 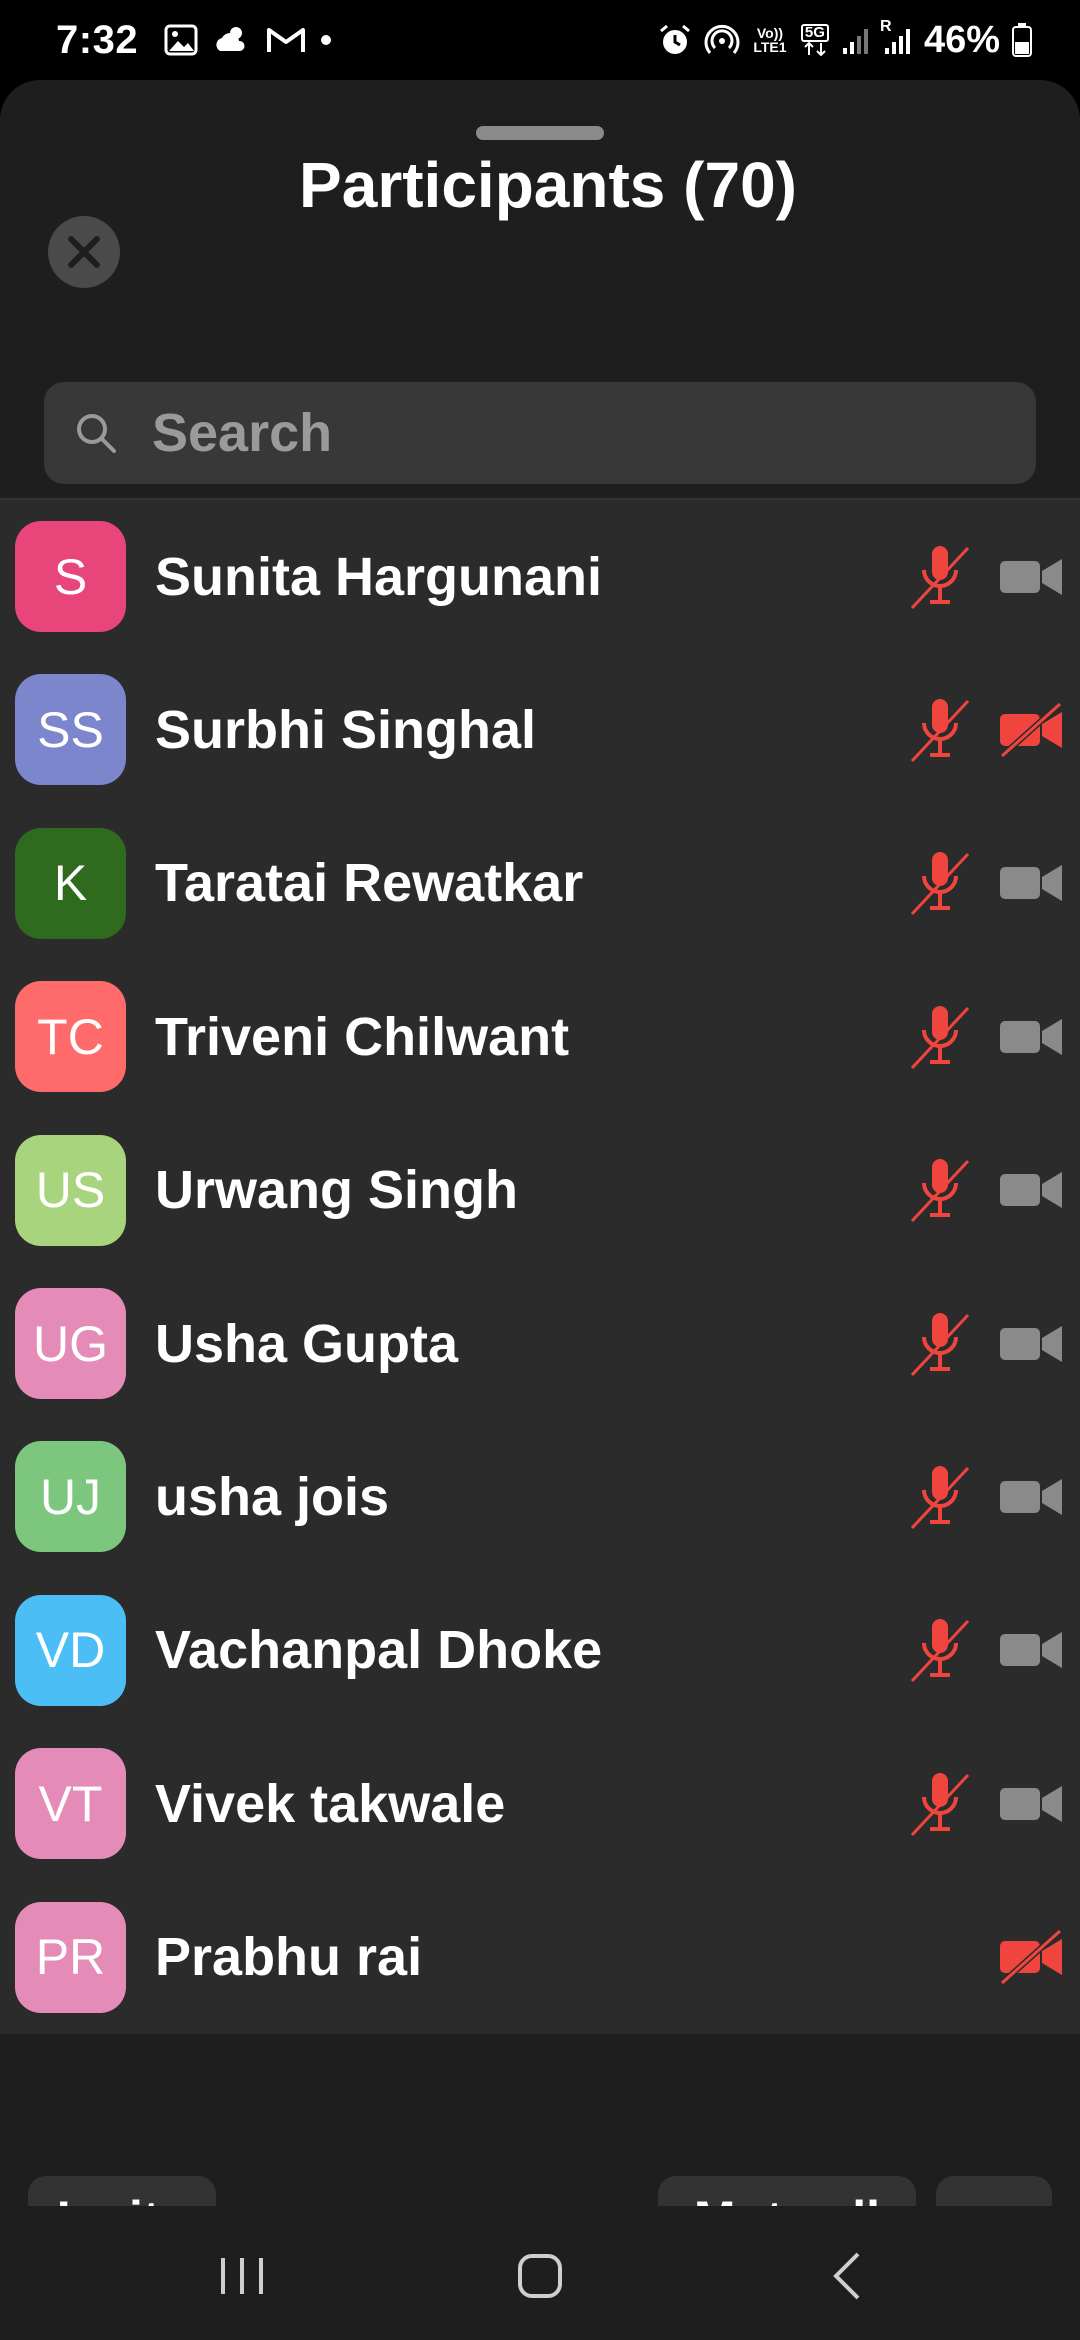 I want to click on nav-home-button, so click(x=540, y=2276).